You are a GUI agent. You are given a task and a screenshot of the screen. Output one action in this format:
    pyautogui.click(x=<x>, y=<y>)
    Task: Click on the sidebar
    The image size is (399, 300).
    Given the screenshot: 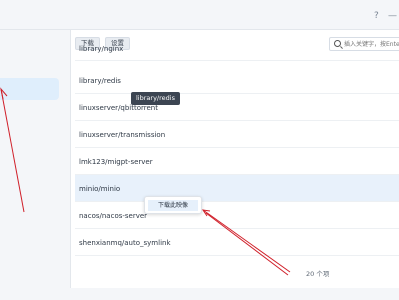 What is the action you would take?
    pyautogui.click(x=33, y=165)
    